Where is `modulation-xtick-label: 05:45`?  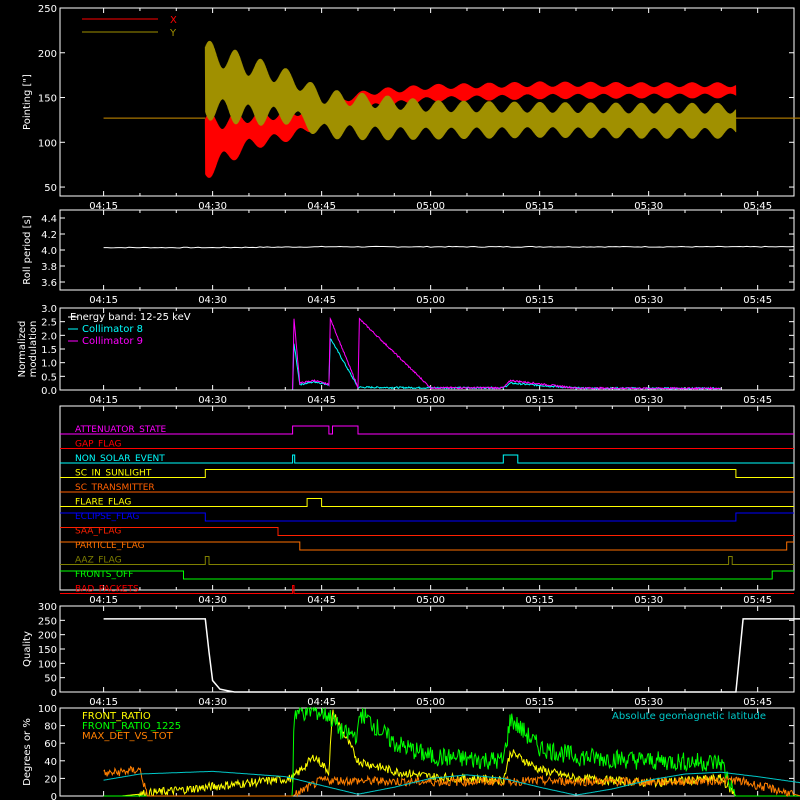 modulation-xtick-label: 05:45 is located at coordinates (757, 400).